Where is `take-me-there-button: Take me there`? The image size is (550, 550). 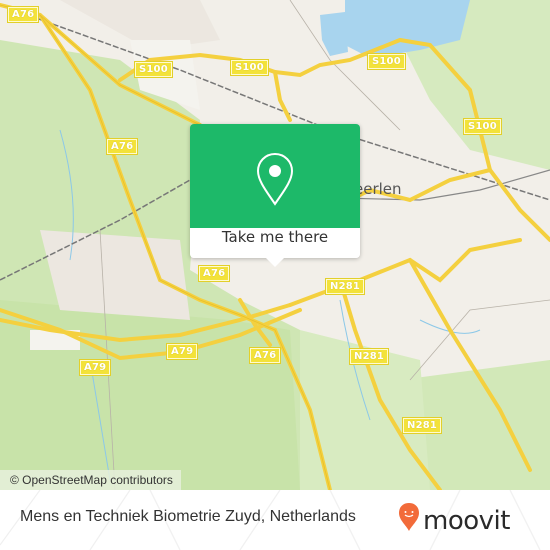 take-me-there-button: Take me there is located at coordinates (275, 243).